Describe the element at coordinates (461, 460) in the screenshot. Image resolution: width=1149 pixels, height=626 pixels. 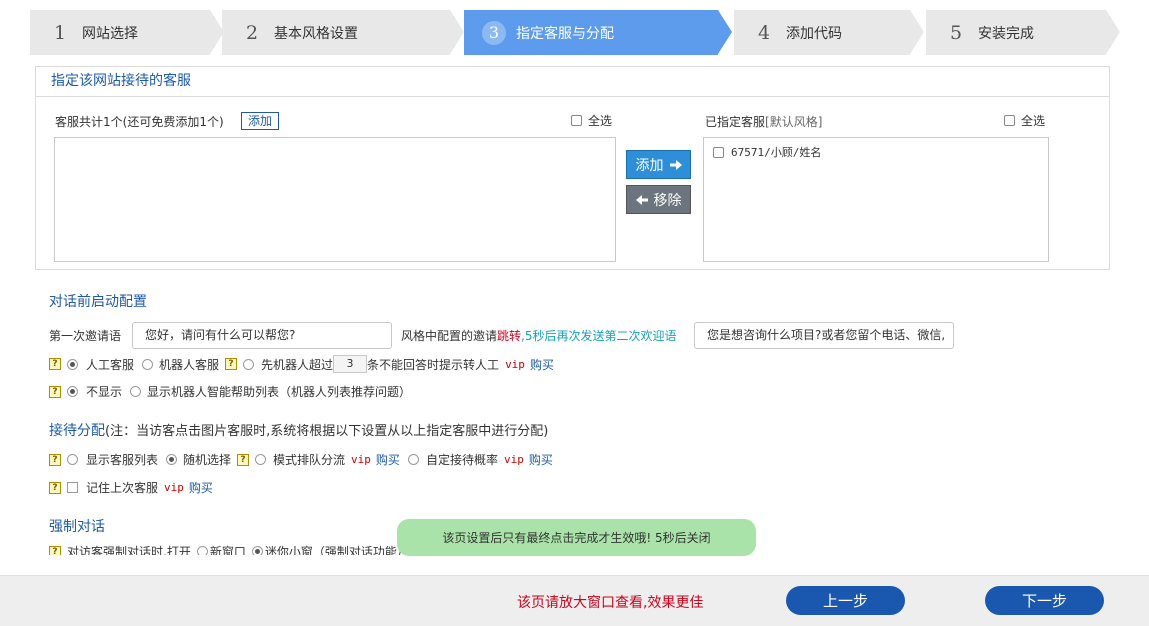
I see `opt-custom-label: 自定接待概率` at that location.